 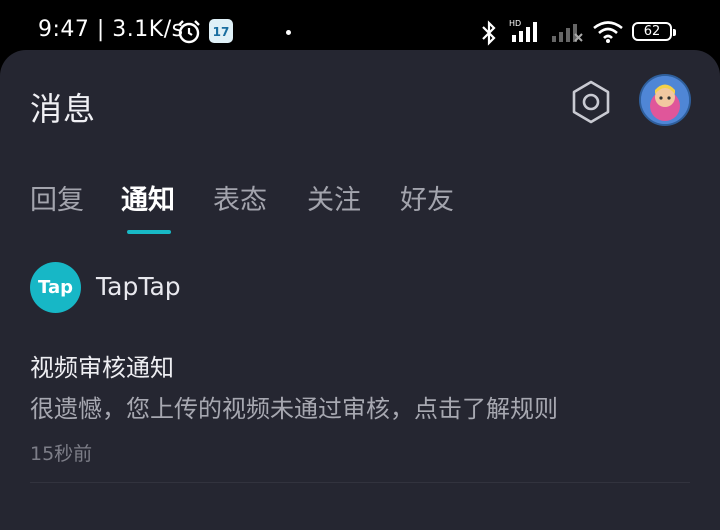 What do you see at coordinates (55, 287) in the screenshot?
I see `taptap-logo-icon: Tap` at bounding box center [55, 287].